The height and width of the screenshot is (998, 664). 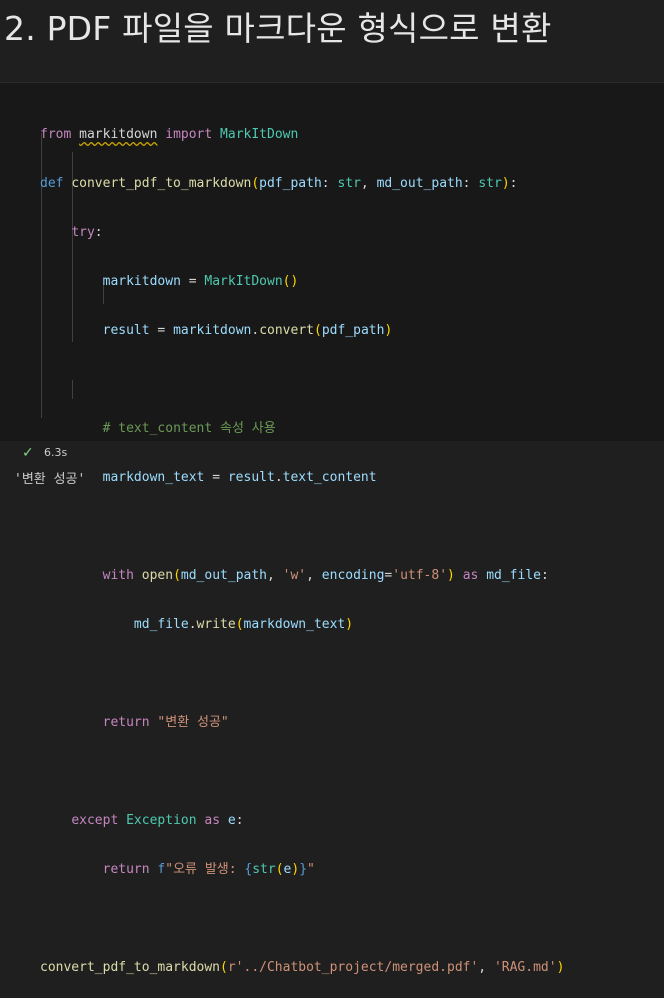 What do you see at coordinates (290, 183) in the screenshot?
I see `param: pdf_path` at bounding box center [290, 183].